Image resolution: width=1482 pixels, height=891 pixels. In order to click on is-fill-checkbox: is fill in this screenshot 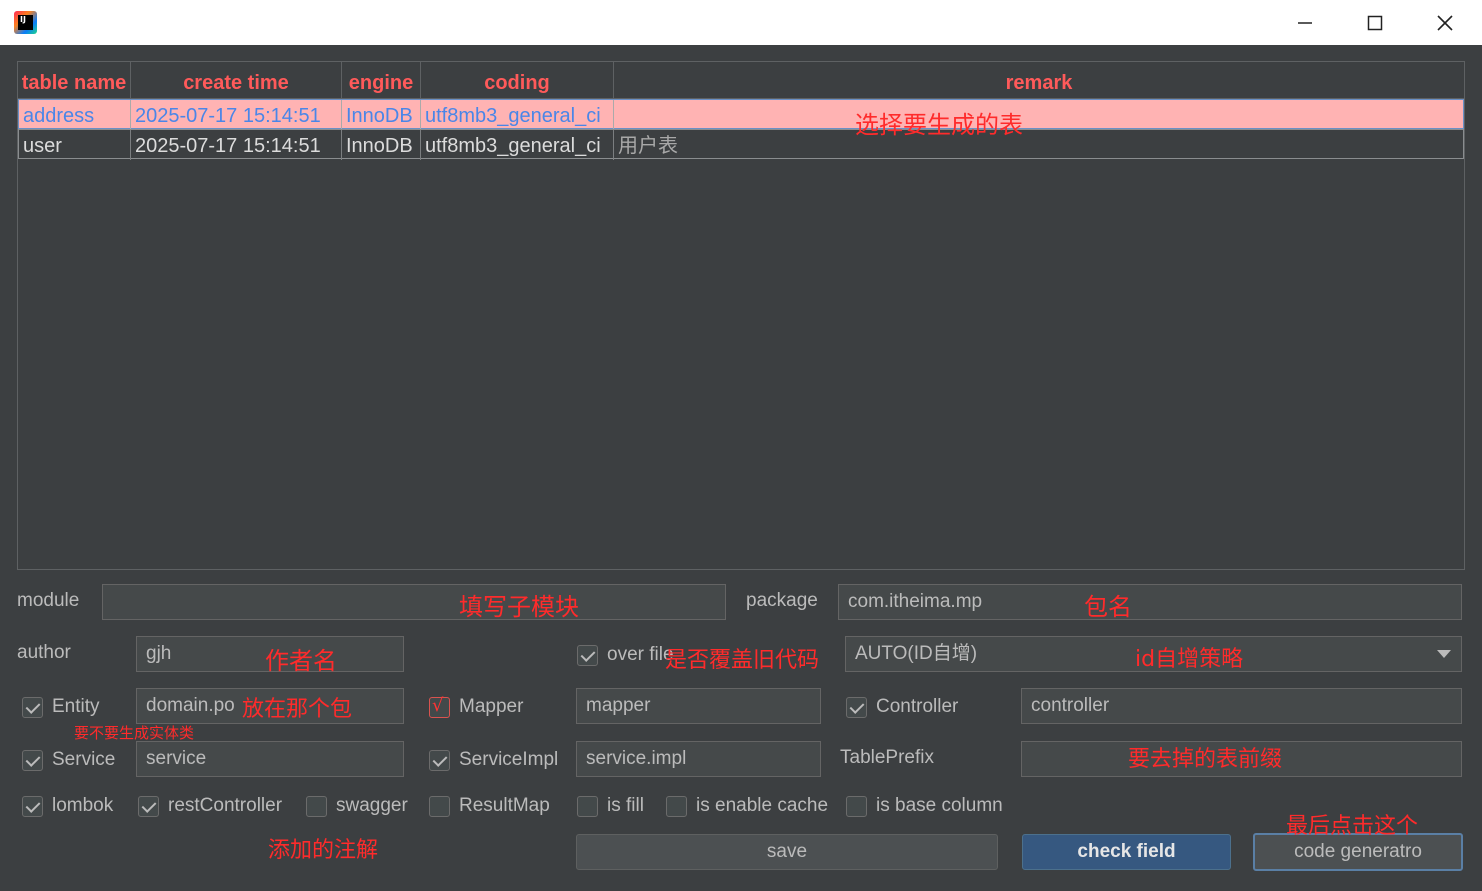, I will do `click(610, 806)`.